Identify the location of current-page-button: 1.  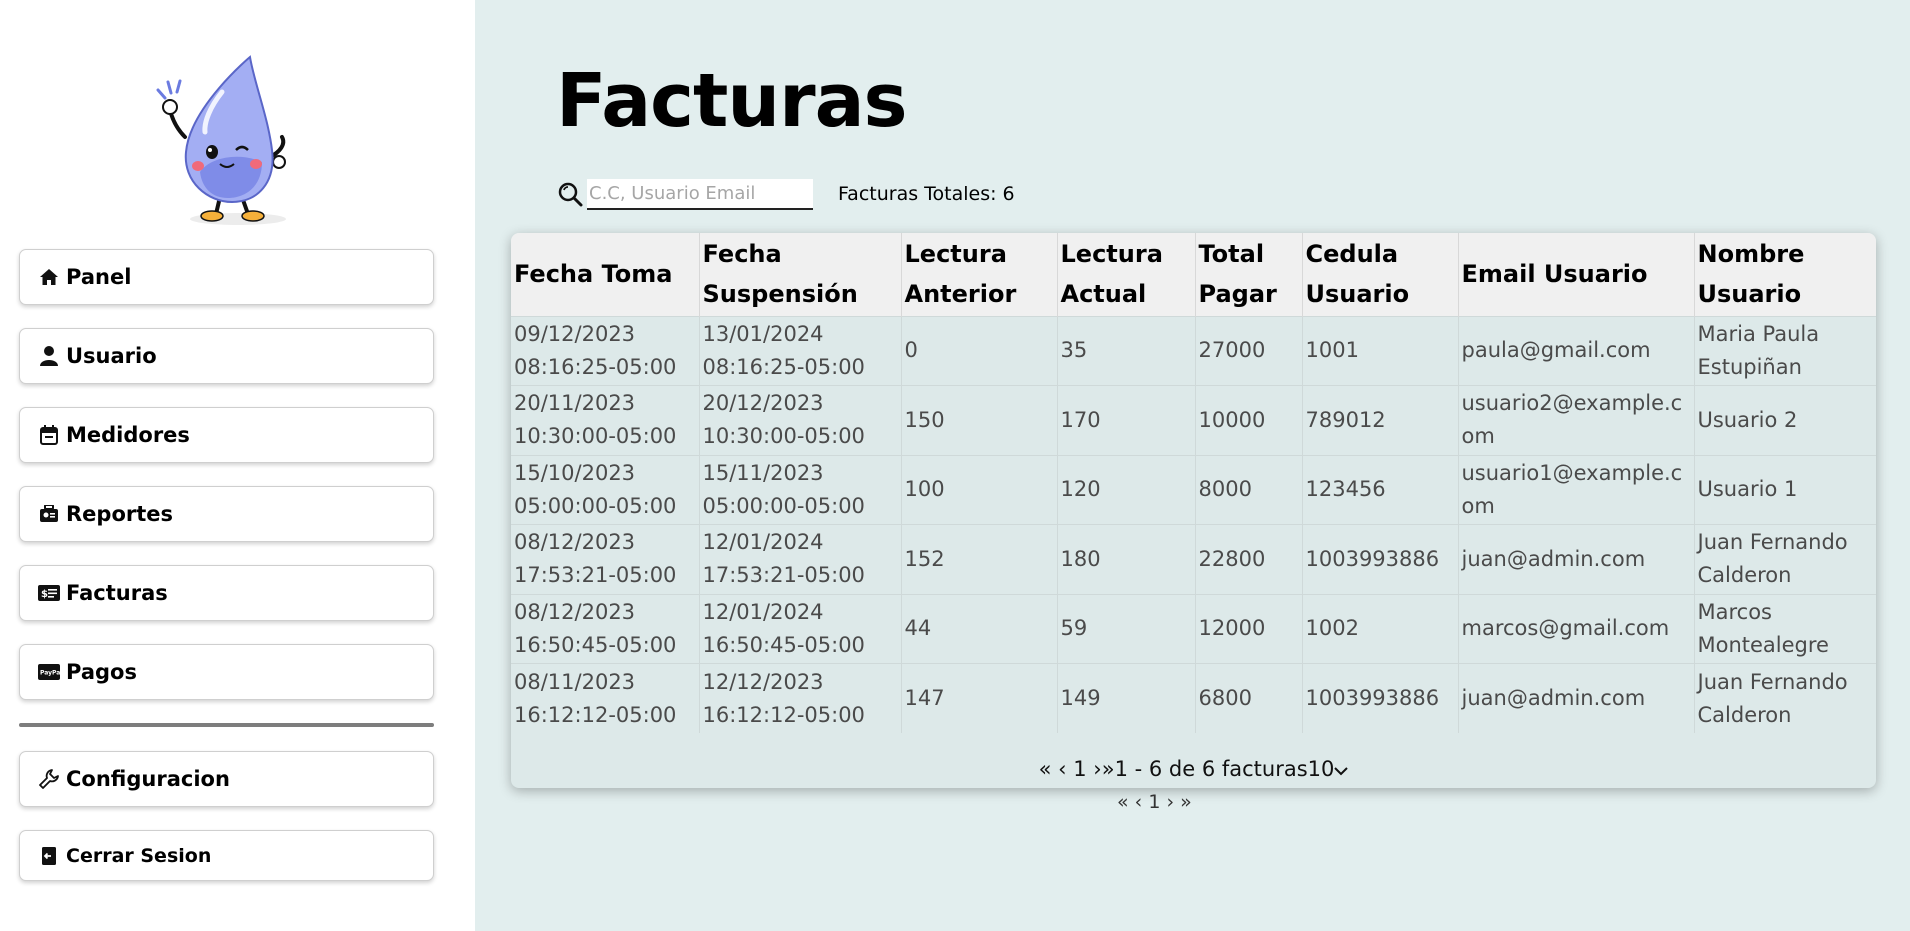
(1079, 769).